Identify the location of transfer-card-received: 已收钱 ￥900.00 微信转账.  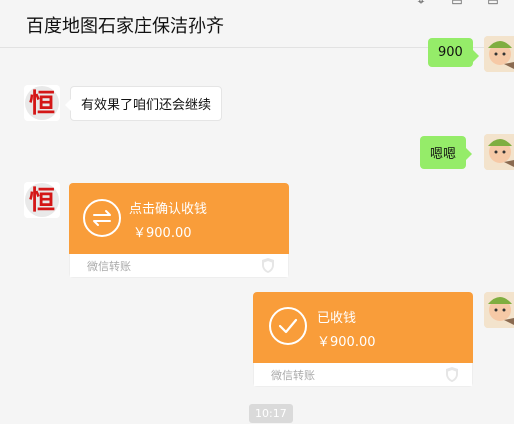
(363, 339).